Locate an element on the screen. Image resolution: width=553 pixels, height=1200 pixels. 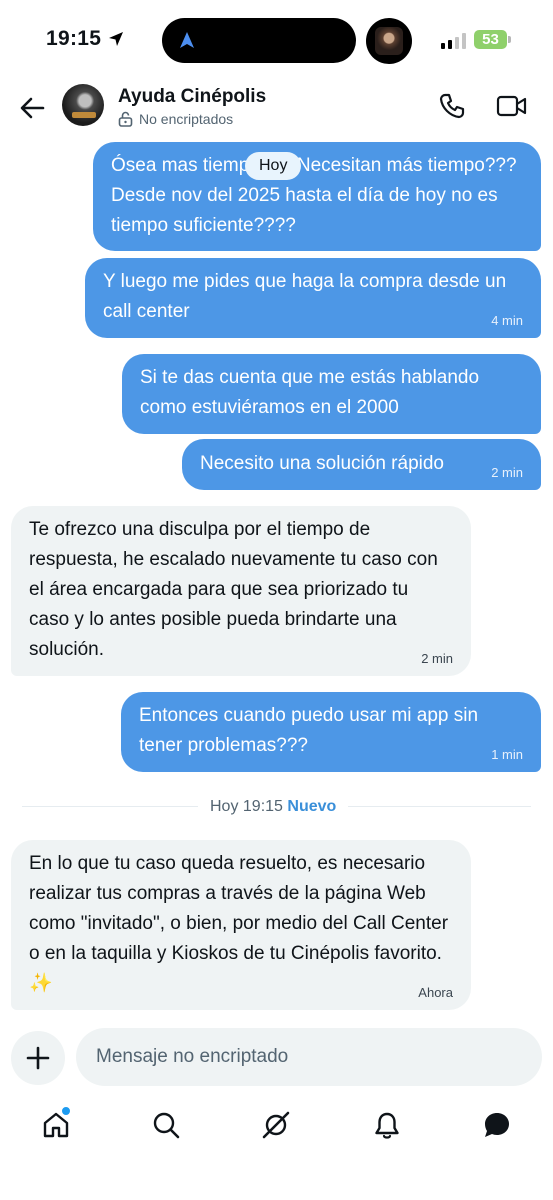
status-time: 19:15 is located at coordinates (74, 38).